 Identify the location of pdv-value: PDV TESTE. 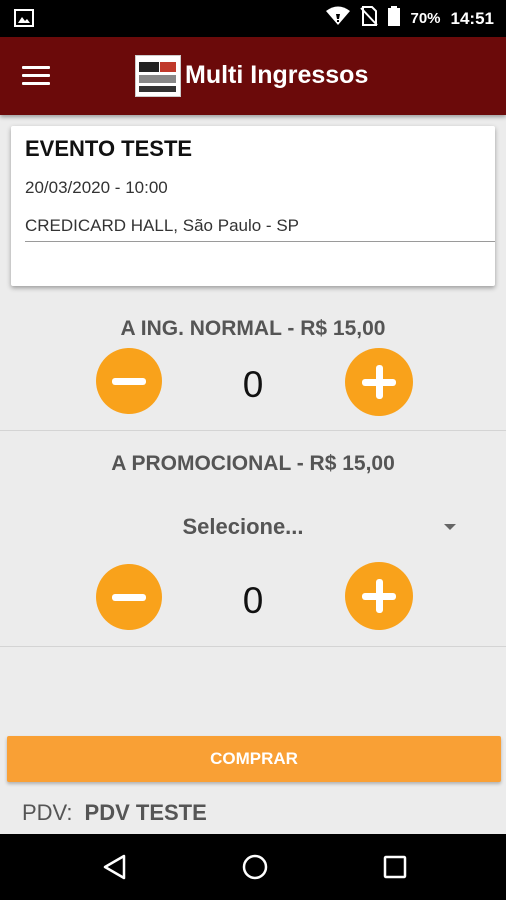
(145, 812).